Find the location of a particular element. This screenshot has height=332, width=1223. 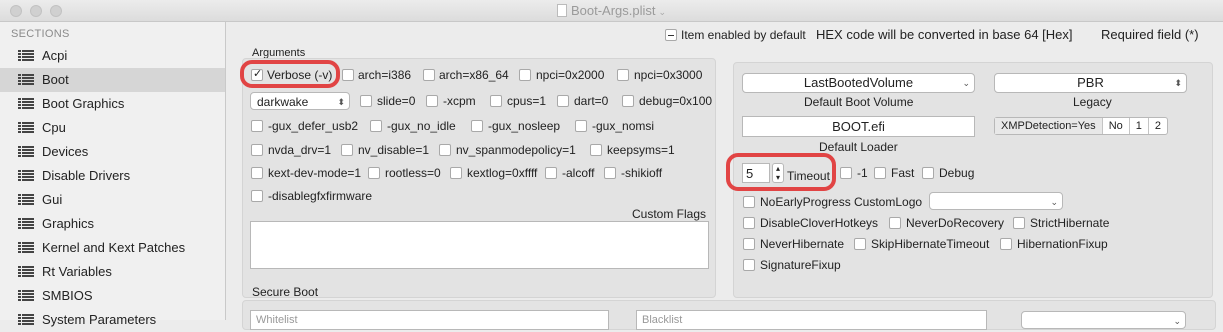

gux-defer-usb2-checkbox is located at coordinates (257, 126).